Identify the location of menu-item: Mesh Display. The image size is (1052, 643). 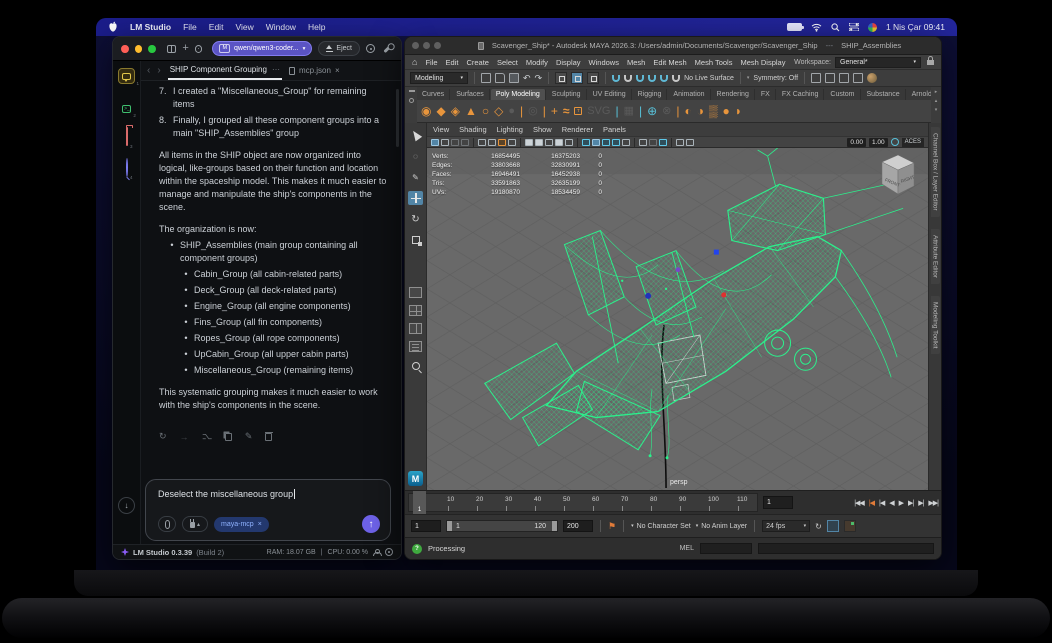
(762, 62).